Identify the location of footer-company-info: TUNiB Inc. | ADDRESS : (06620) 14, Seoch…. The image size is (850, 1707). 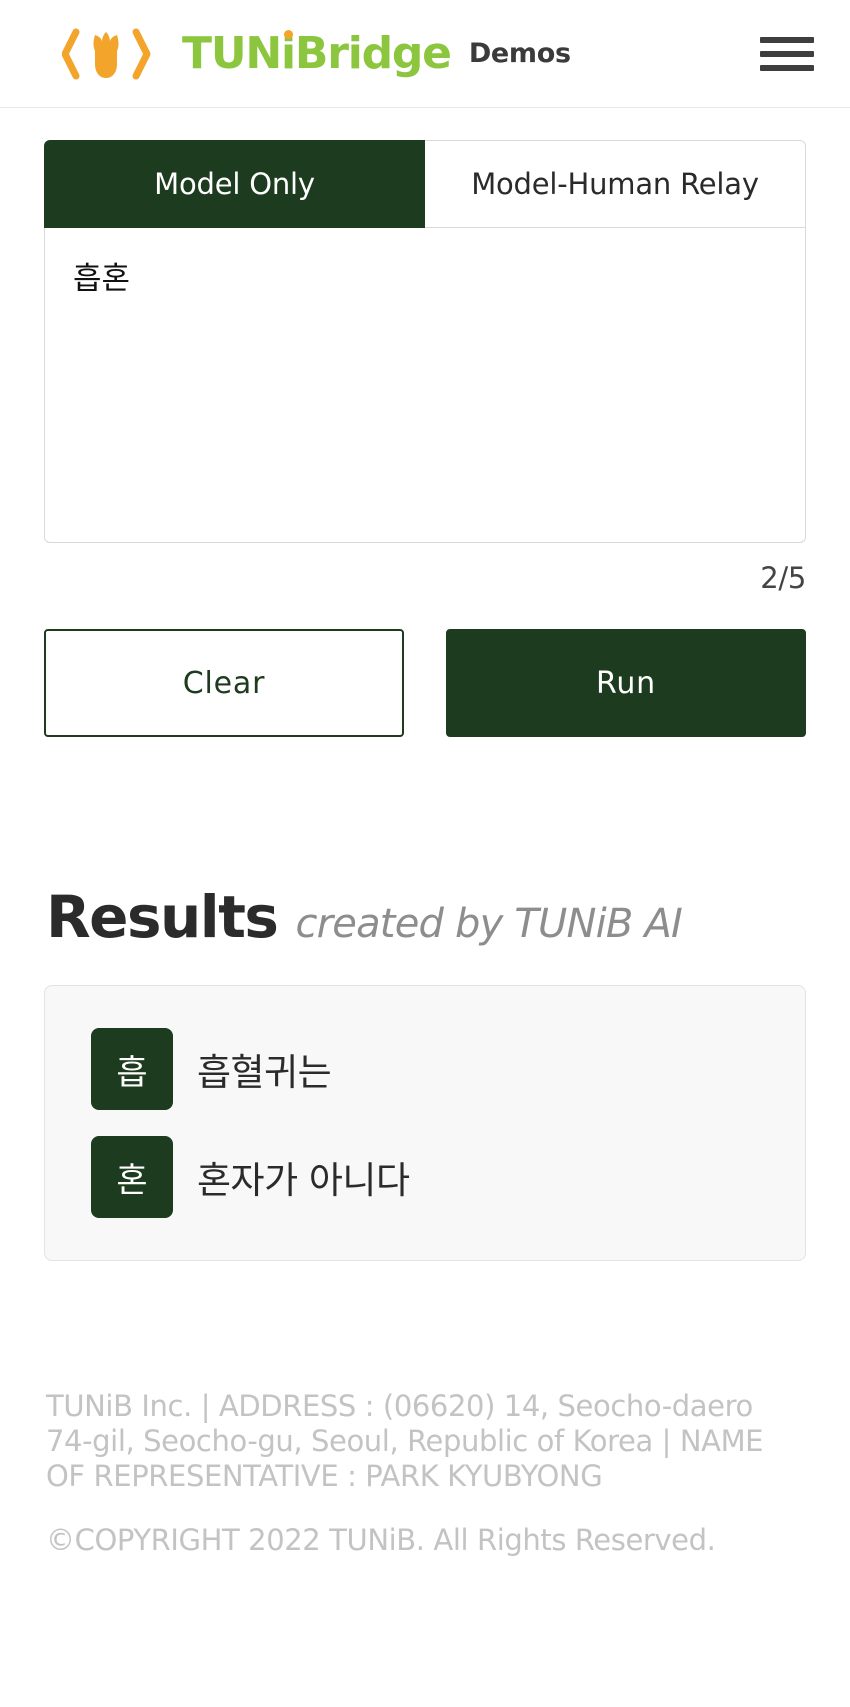
(405, 1441).